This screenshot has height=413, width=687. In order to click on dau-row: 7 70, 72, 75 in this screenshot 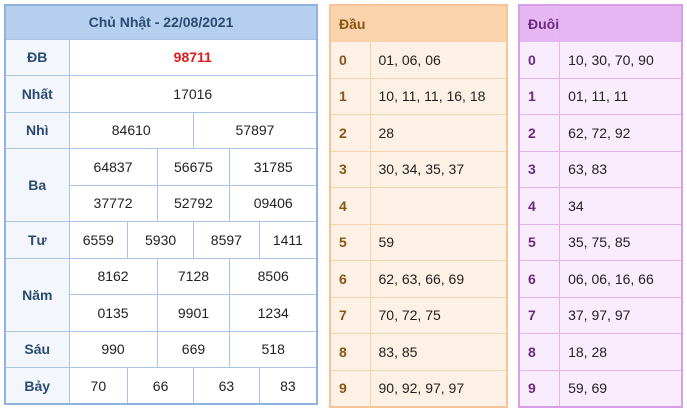, I will do `click(418, 315)`.